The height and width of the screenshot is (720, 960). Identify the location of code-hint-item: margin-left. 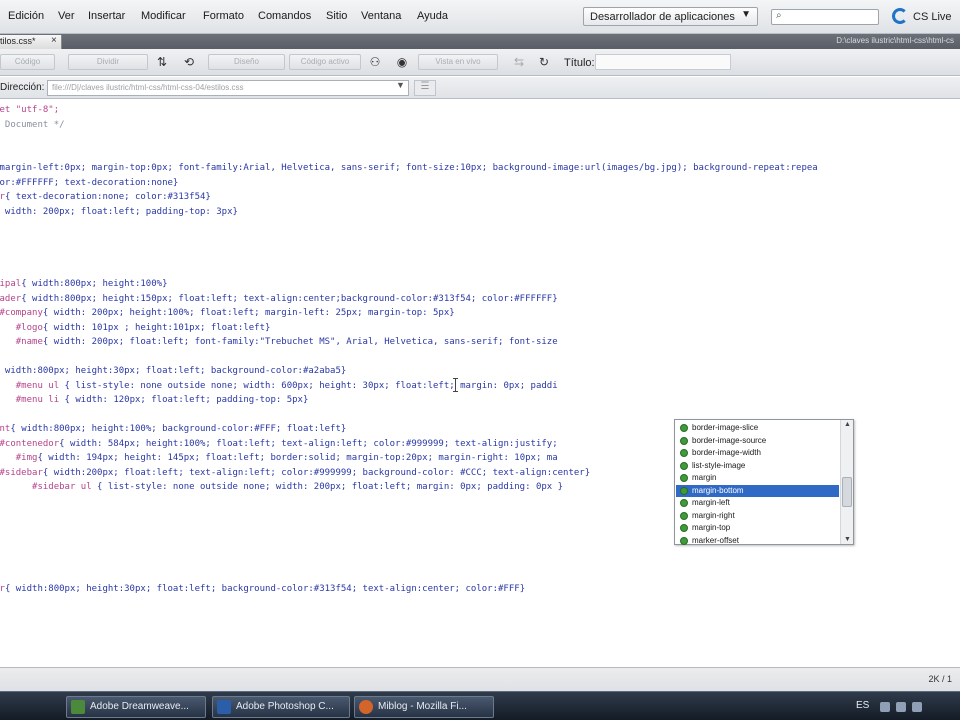
(757, 503).